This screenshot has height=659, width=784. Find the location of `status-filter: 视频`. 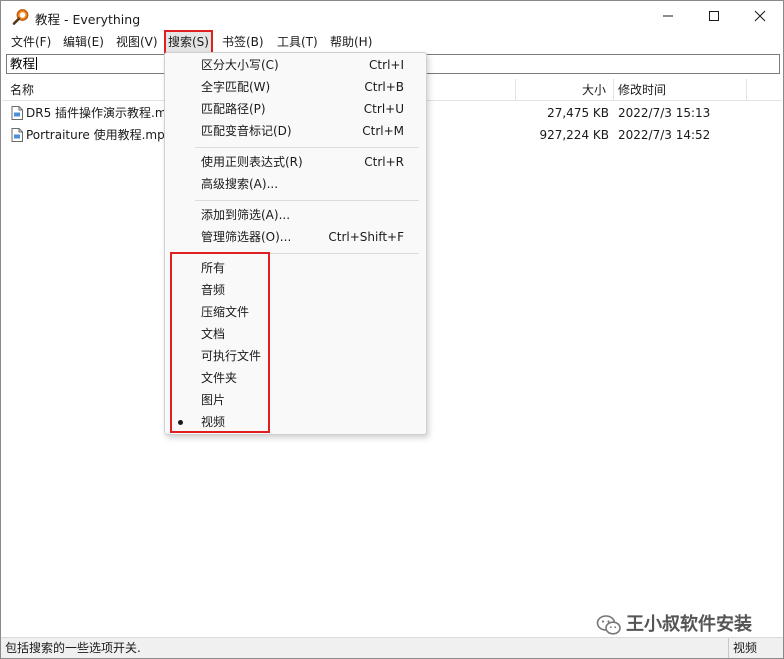

status-filter: 视频 is located at coordinates (742, 648).